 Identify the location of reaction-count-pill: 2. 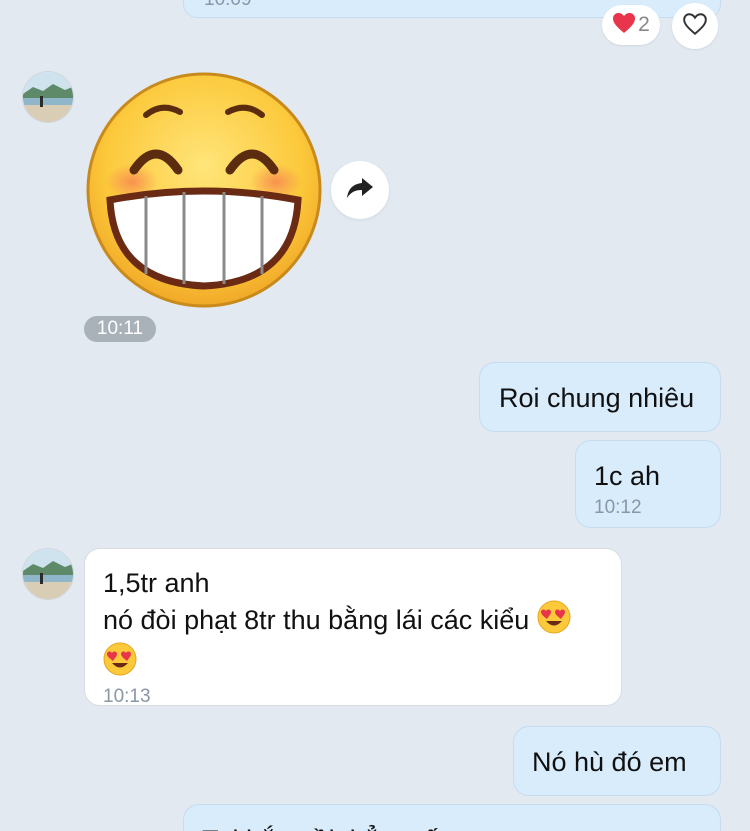
(631, 25).